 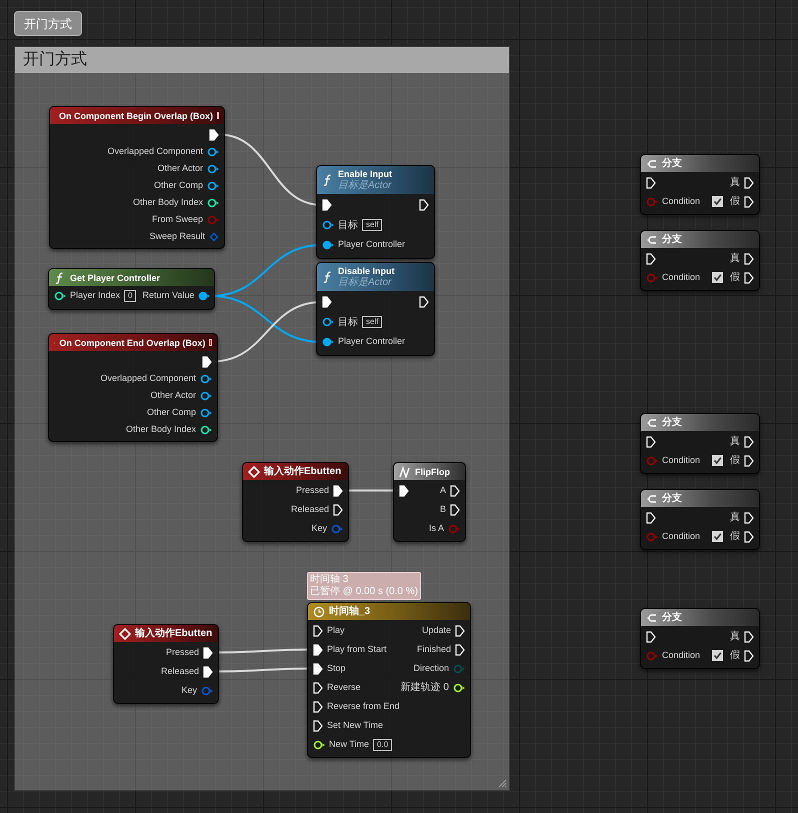 I want to click on pin-label: Overlapped Component, so click(x=148, y=378).